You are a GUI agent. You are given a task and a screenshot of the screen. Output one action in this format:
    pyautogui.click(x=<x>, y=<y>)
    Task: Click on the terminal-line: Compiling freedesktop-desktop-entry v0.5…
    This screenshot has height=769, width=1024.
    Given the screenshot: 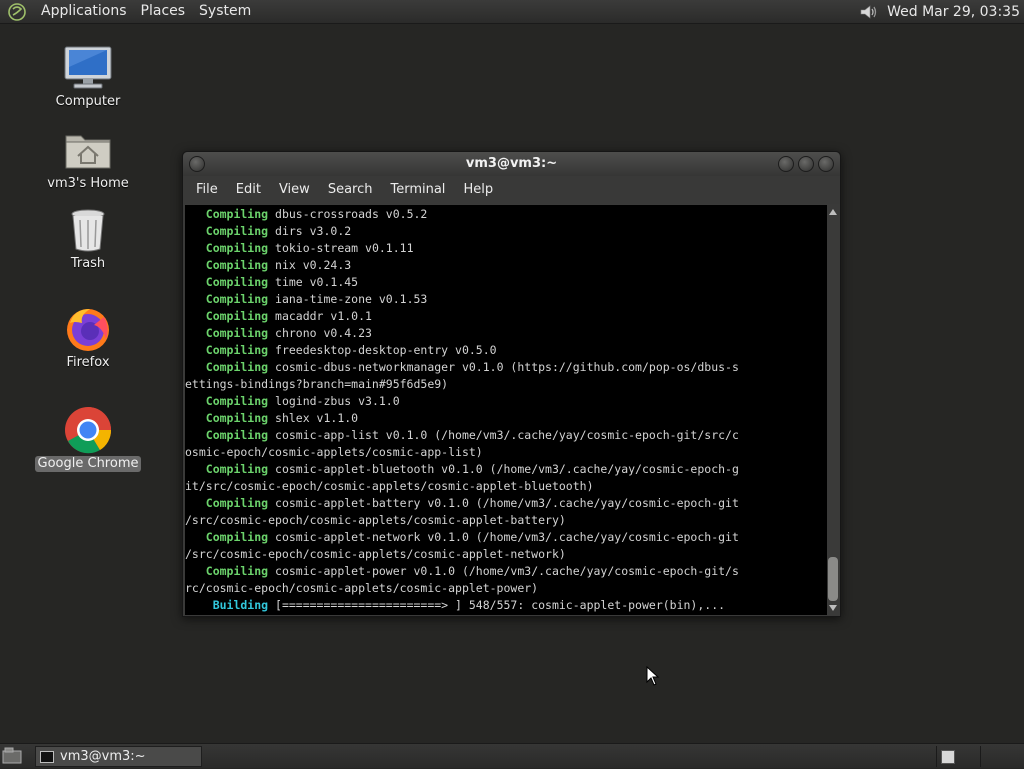 What is the action you would take?
    pyautogui.click(x=506, y=350)
    